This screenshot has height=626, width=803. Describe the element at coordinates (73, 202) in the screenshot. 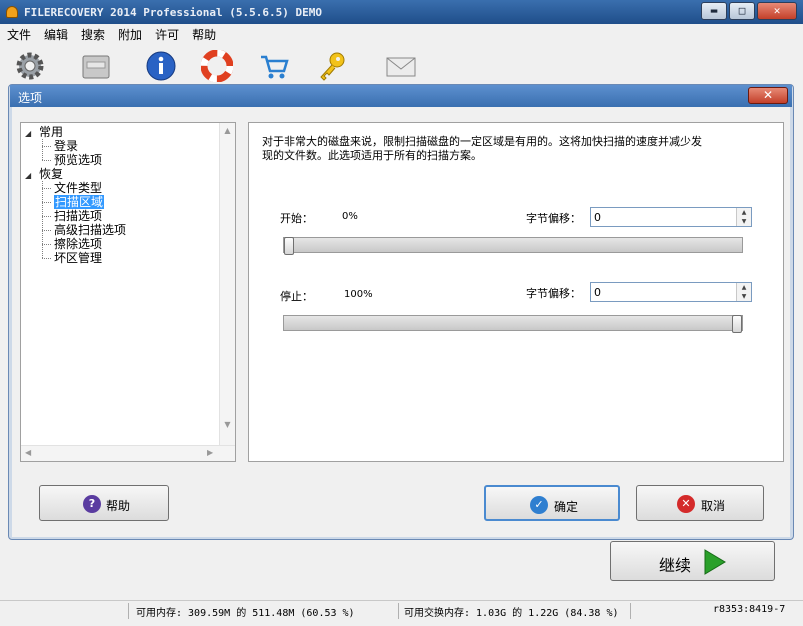

I see `tree-item-scan-area: 扫描区域` at that location.